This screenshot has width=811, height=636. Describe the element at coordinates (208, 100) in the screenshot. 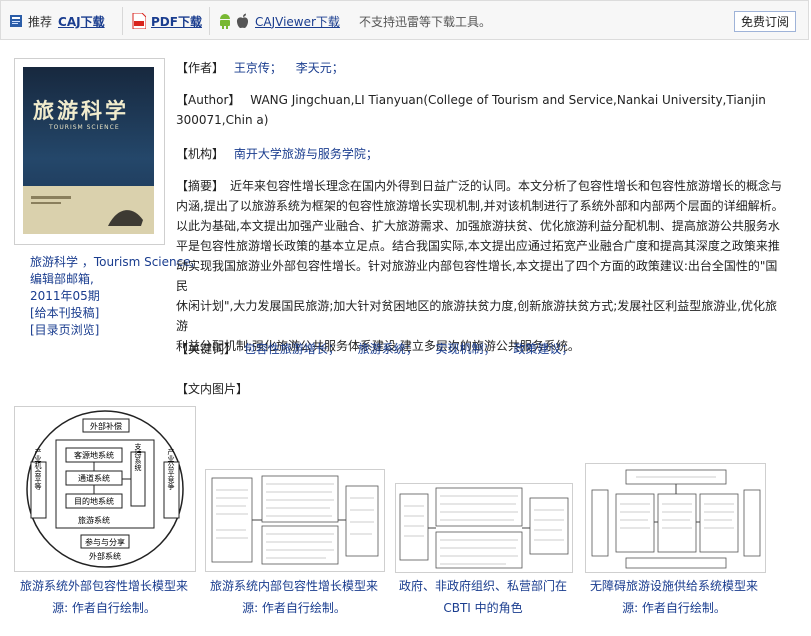

I see `author-en-label: 【Author】` at that location.